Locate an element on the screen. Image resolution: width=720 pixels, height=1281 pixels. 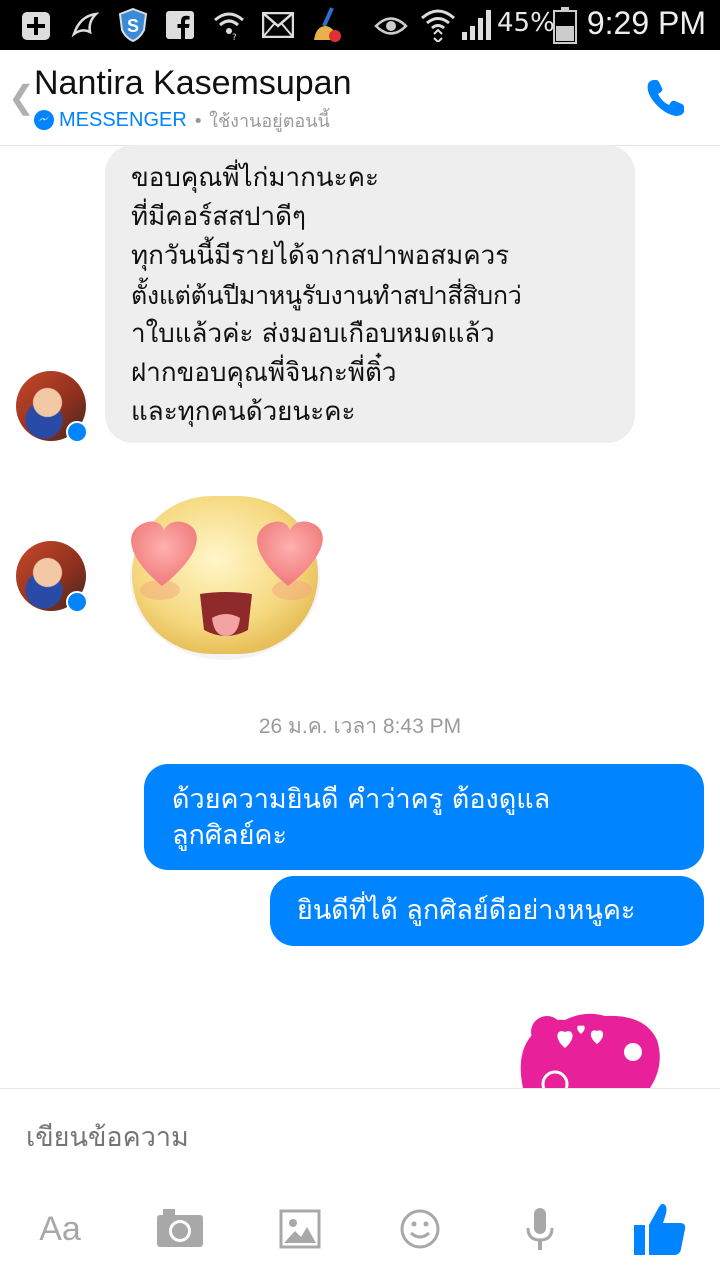
emoji-button is located at coordinates (420, 1229).